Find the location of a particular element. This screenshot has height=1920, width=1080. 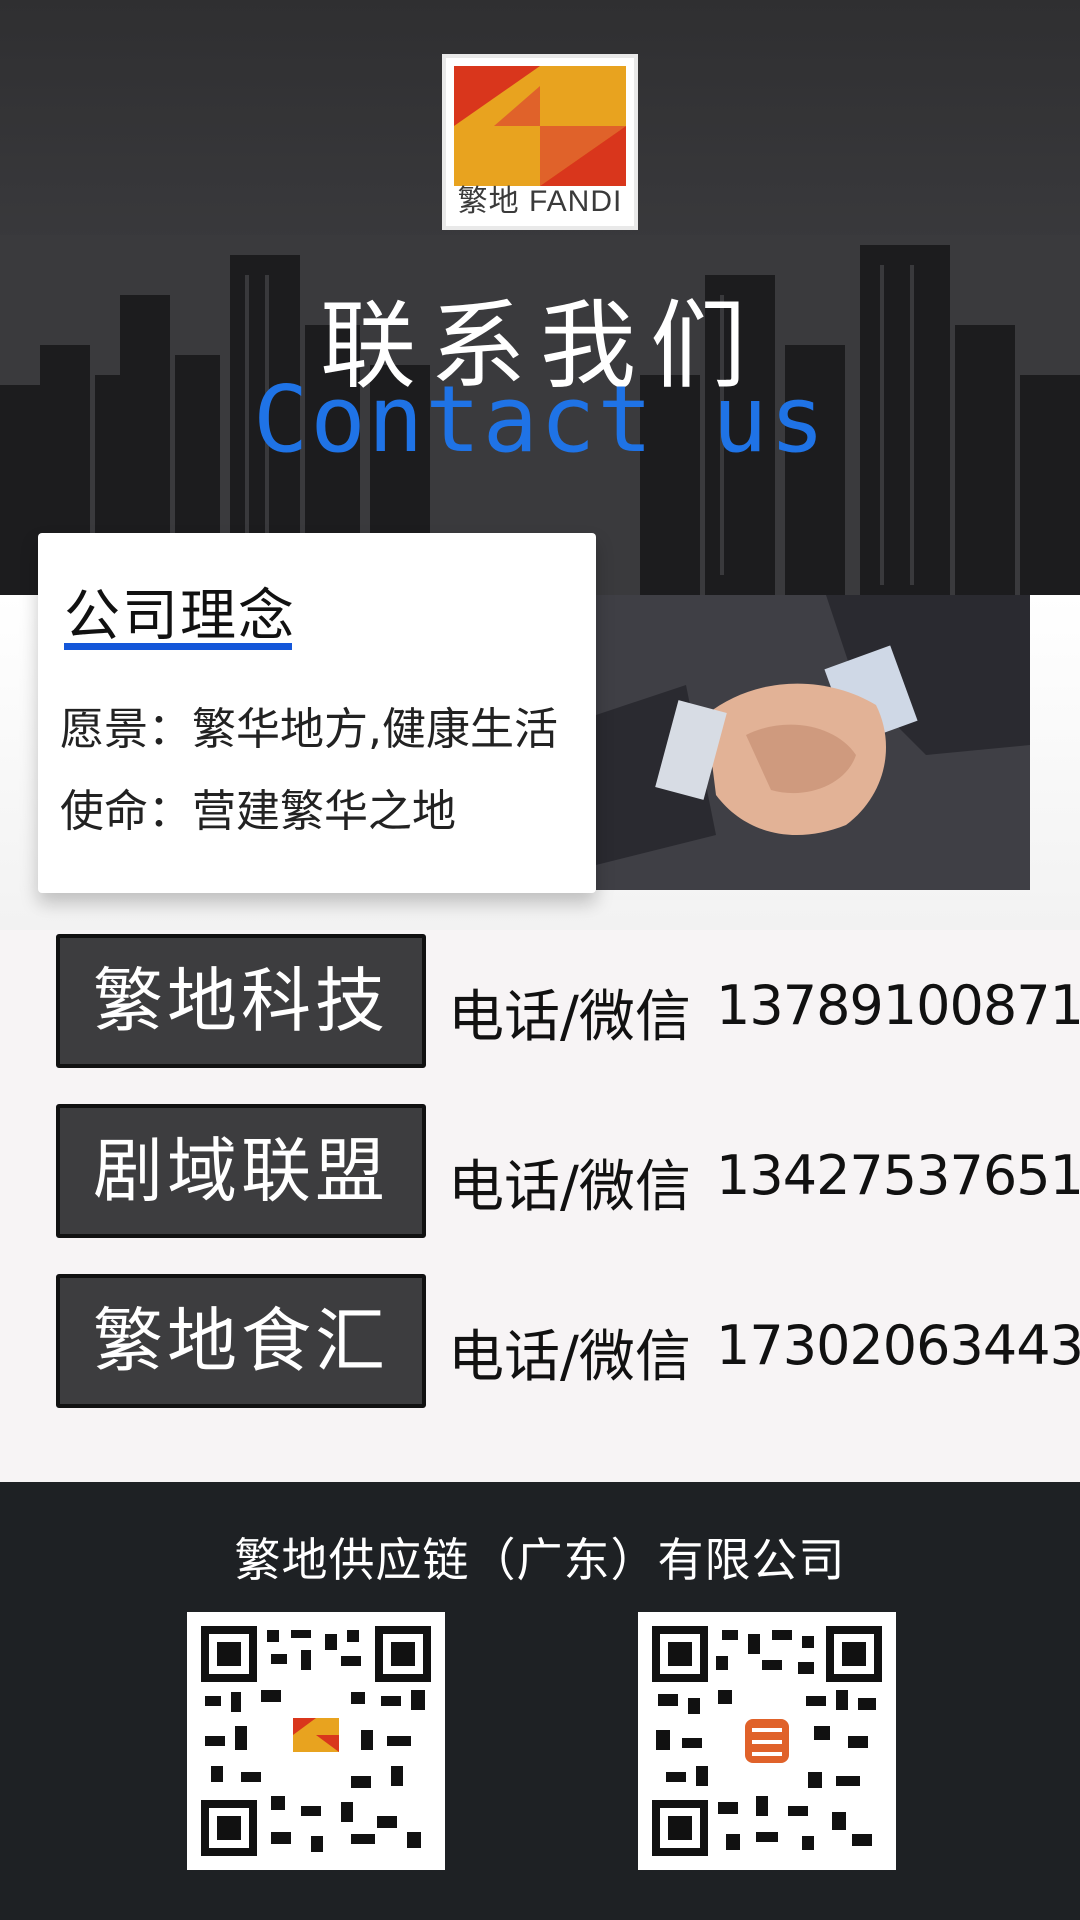

fandi-logo-icon is located at coordinates (540, 126).